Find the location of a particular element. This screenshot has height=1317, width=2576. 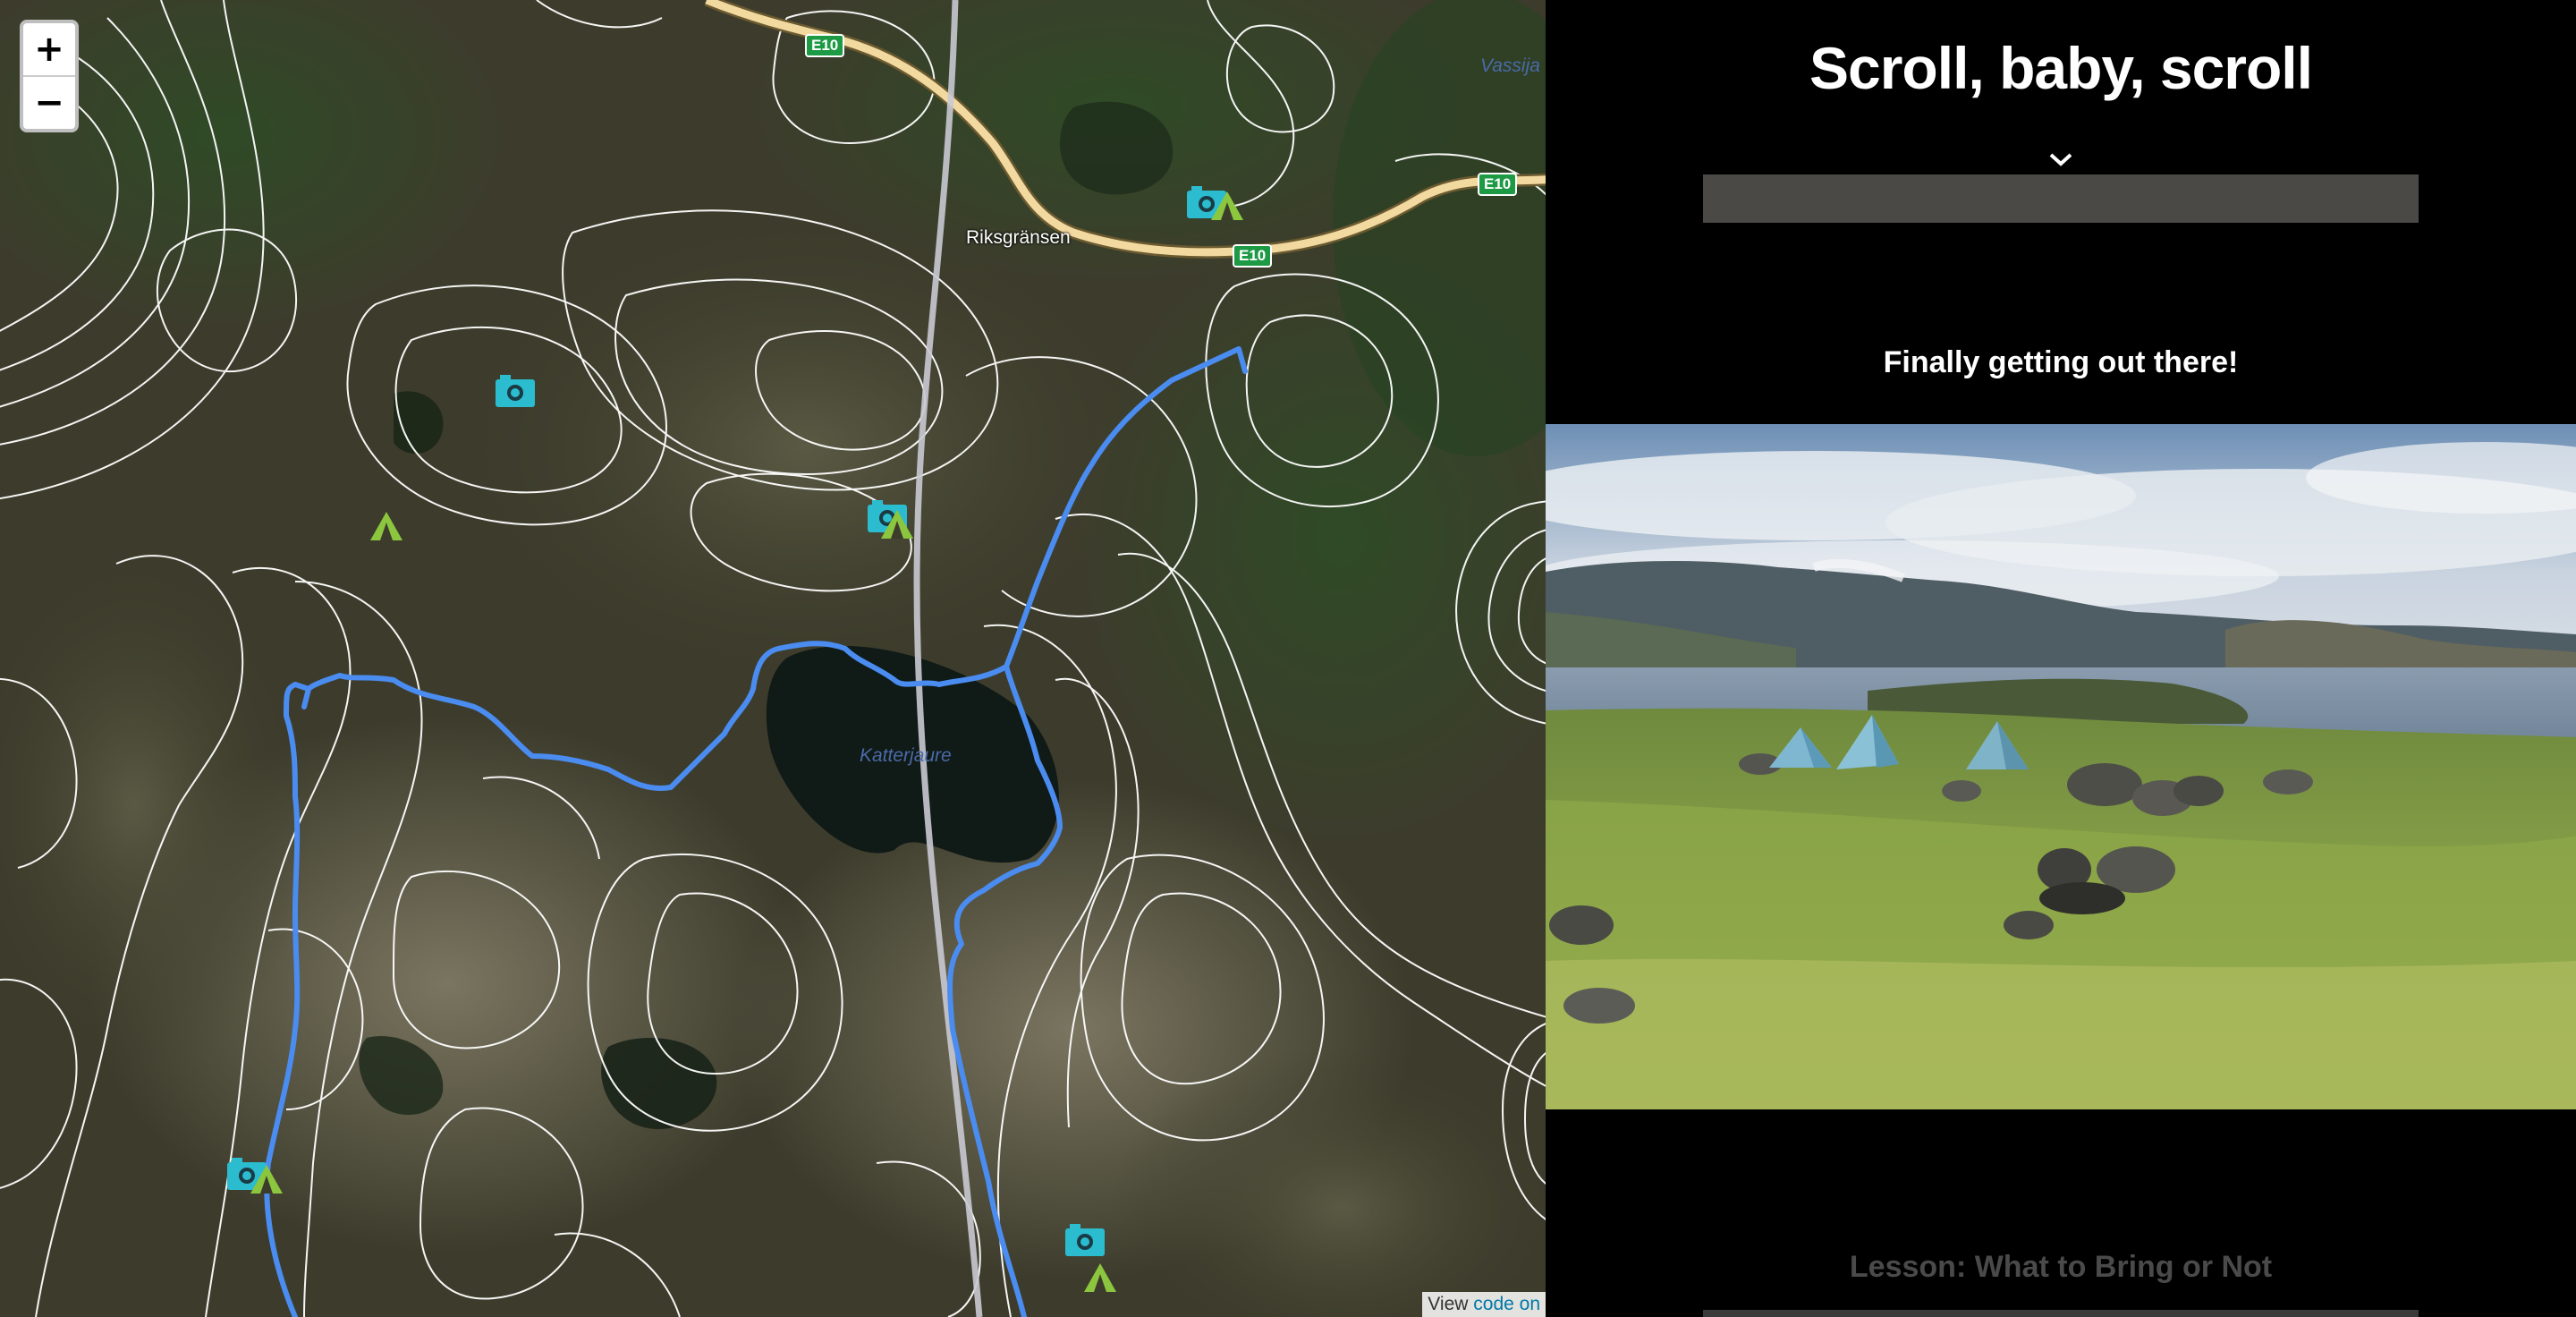

page-title: Scroll, baby, scroll is located at coordinates (2061, 68).